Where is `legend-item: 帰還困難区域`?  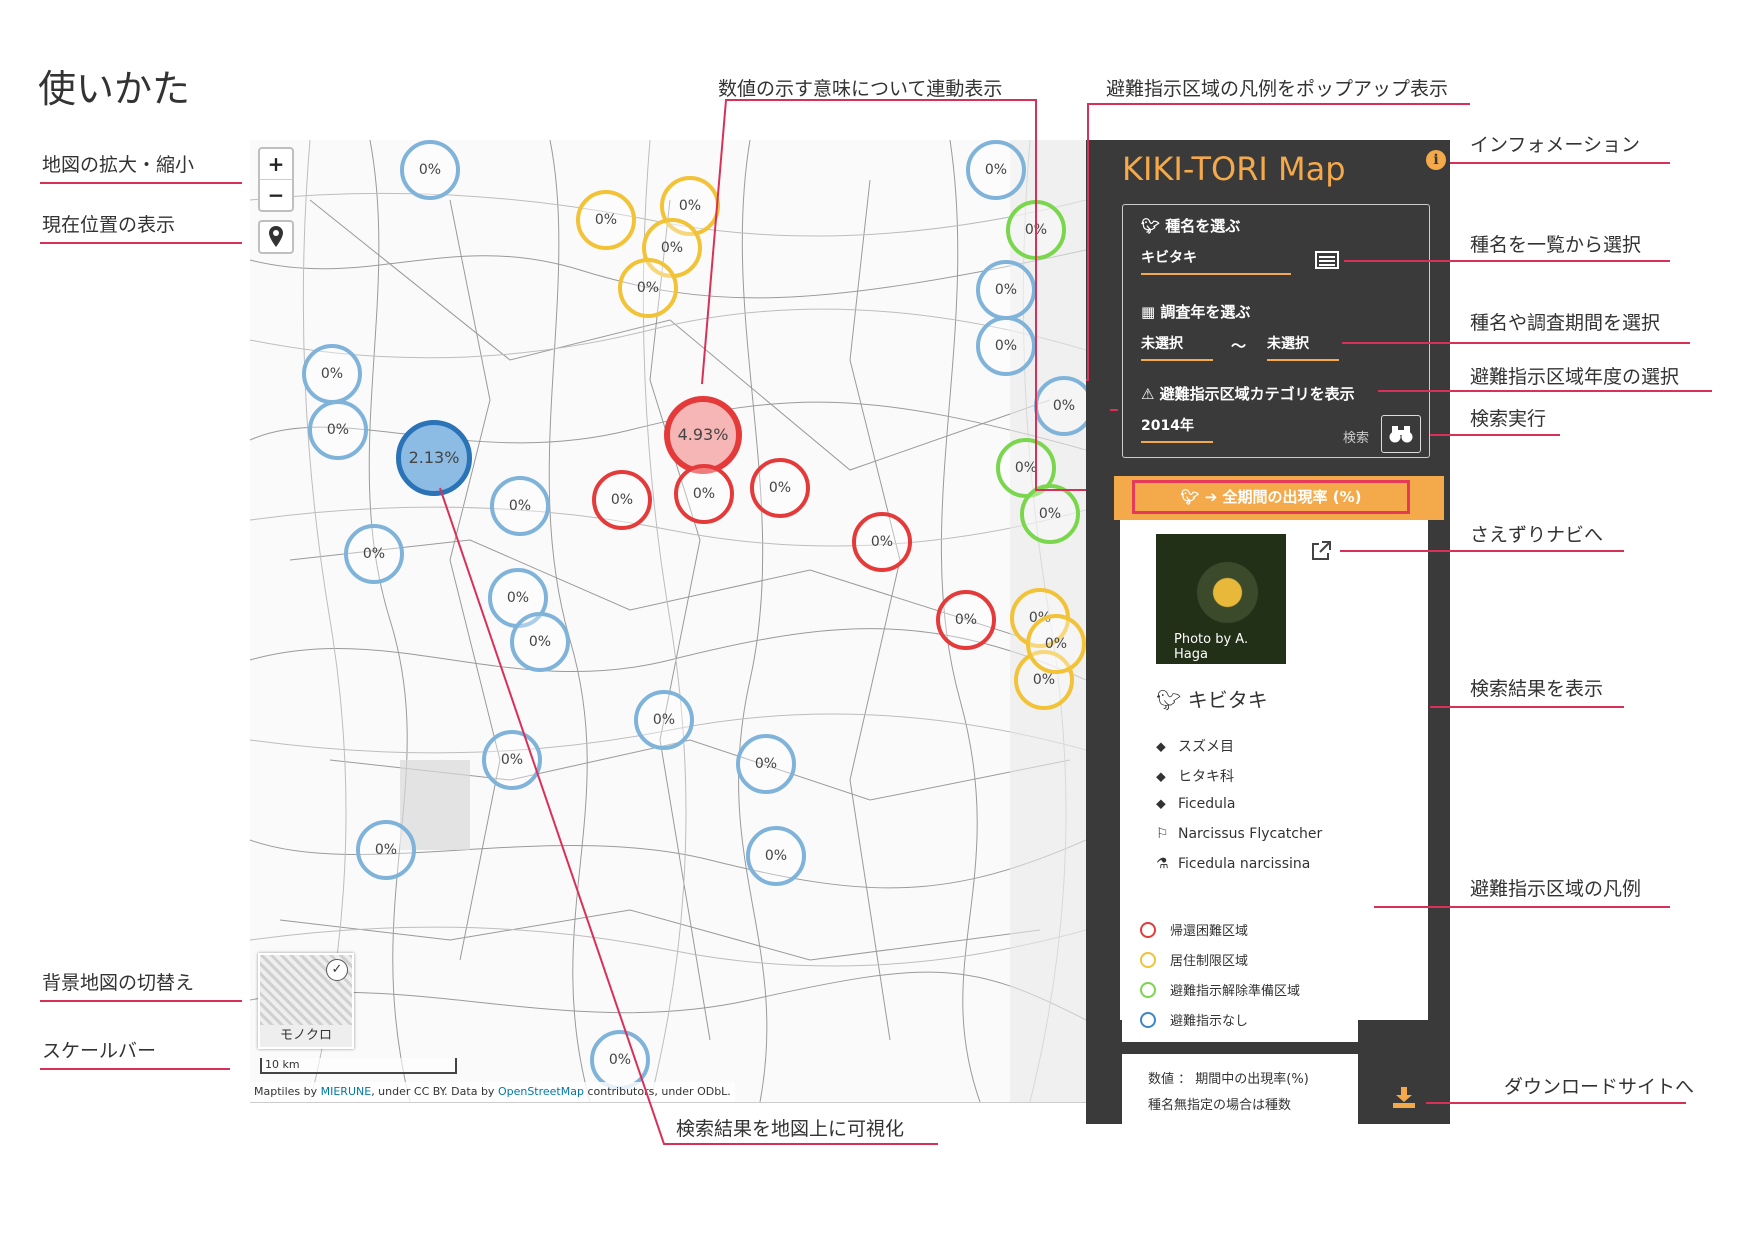
legend-item: 帰還困難区域 is located at coordinates (1194, 929).